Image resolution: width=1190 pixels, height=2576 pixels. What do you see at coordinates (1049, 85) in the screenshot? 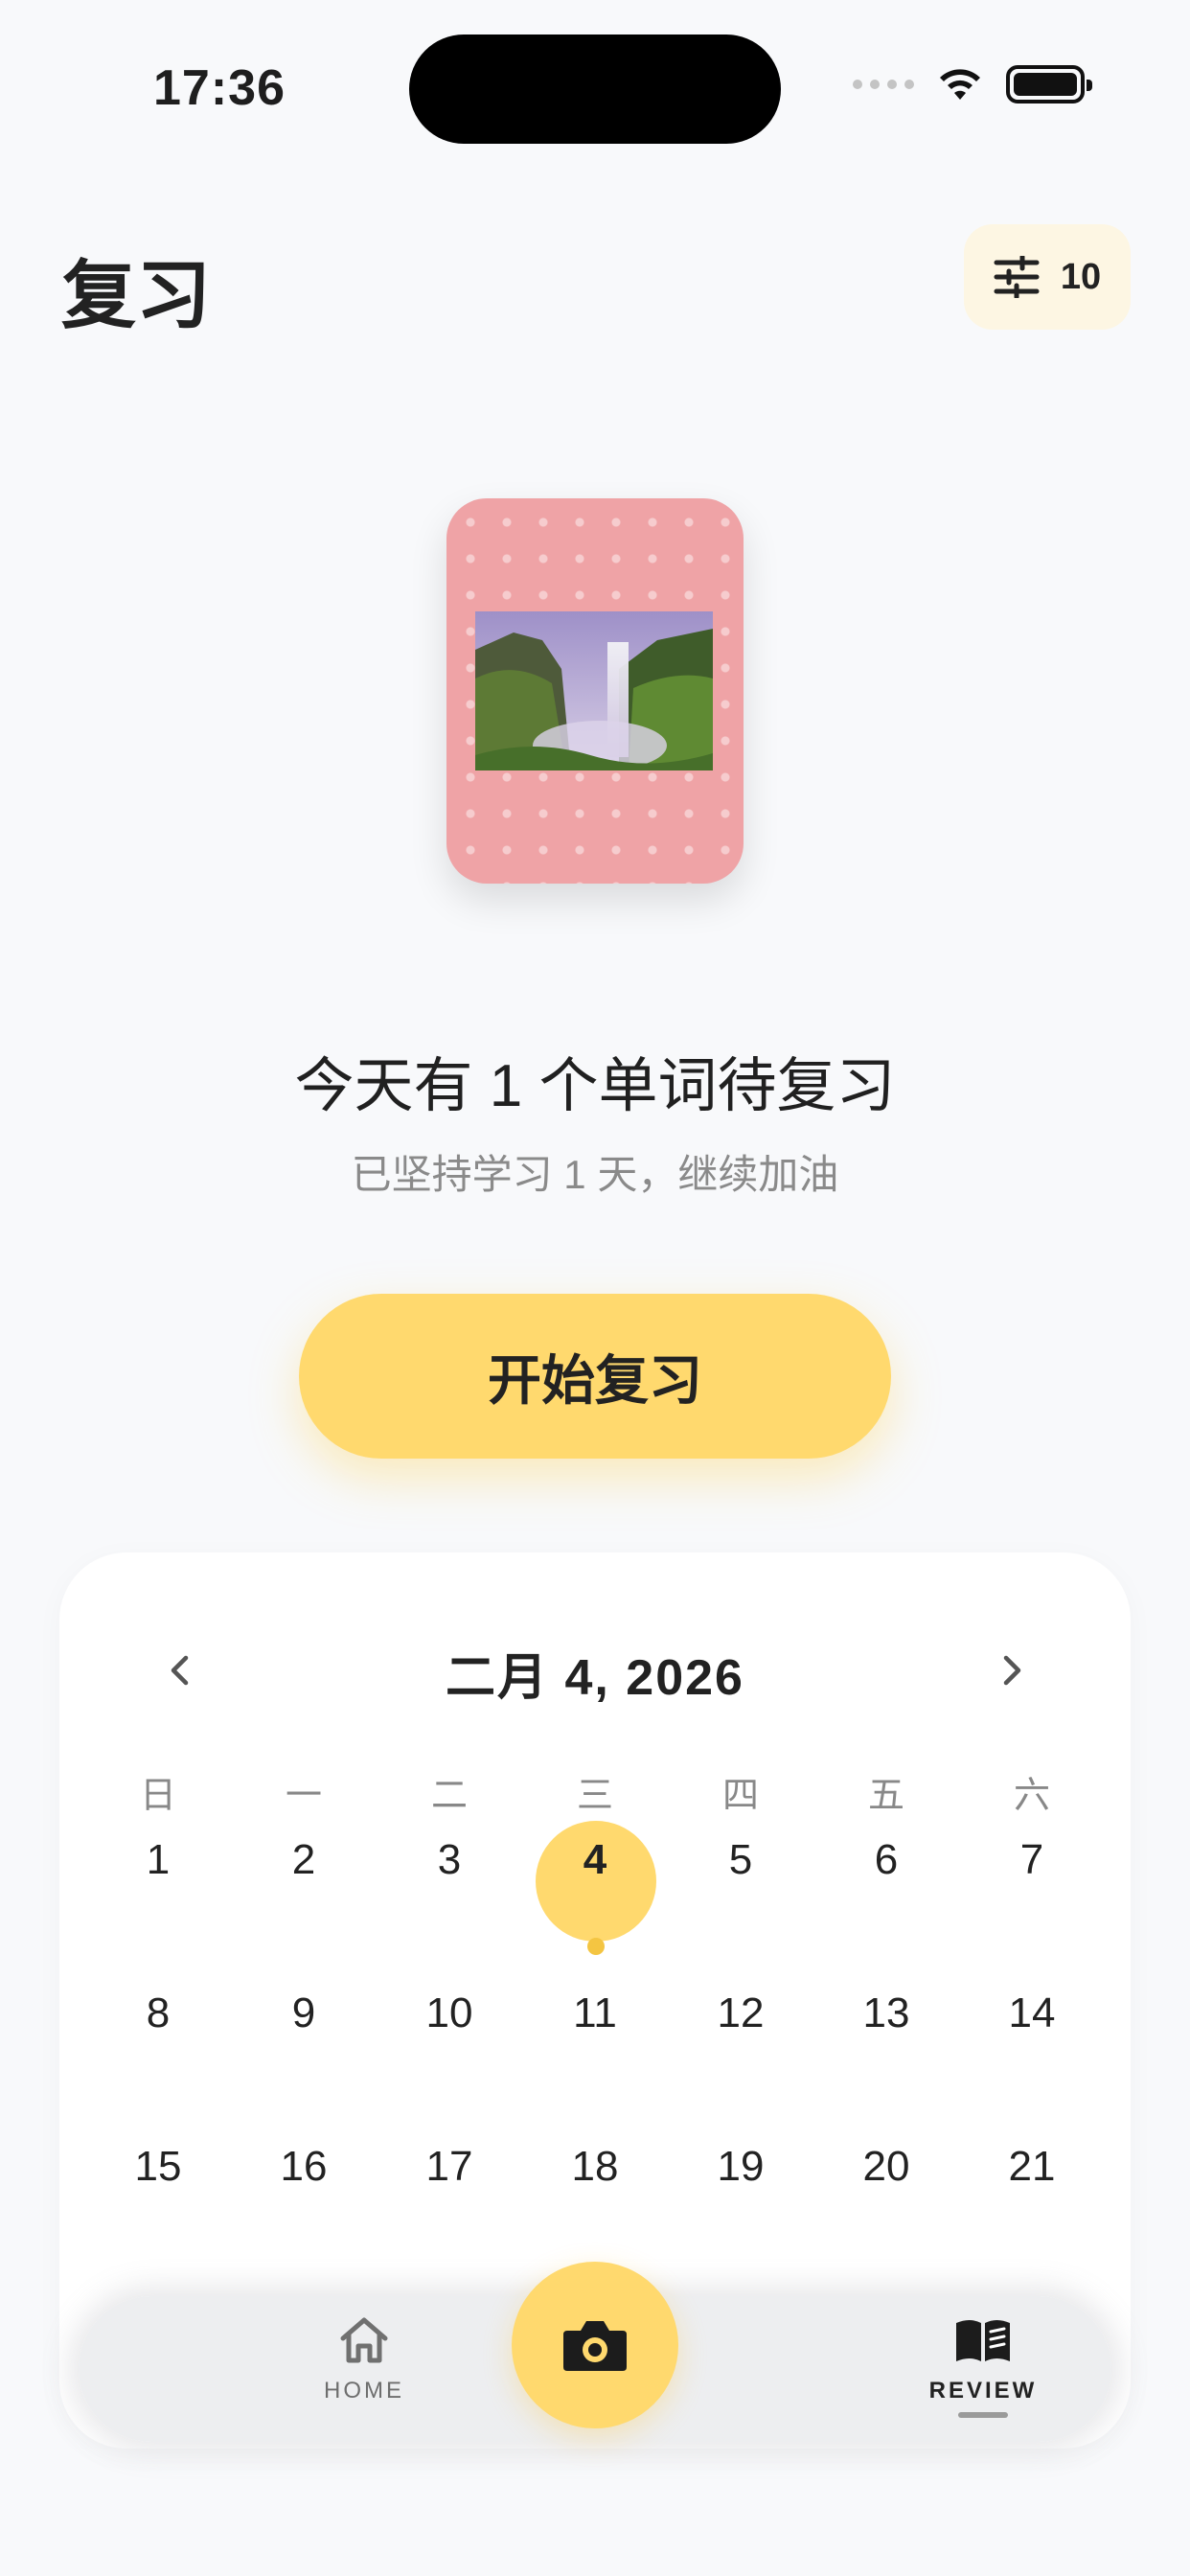
I see `battery-icon` at bounding box center [1049, 85].